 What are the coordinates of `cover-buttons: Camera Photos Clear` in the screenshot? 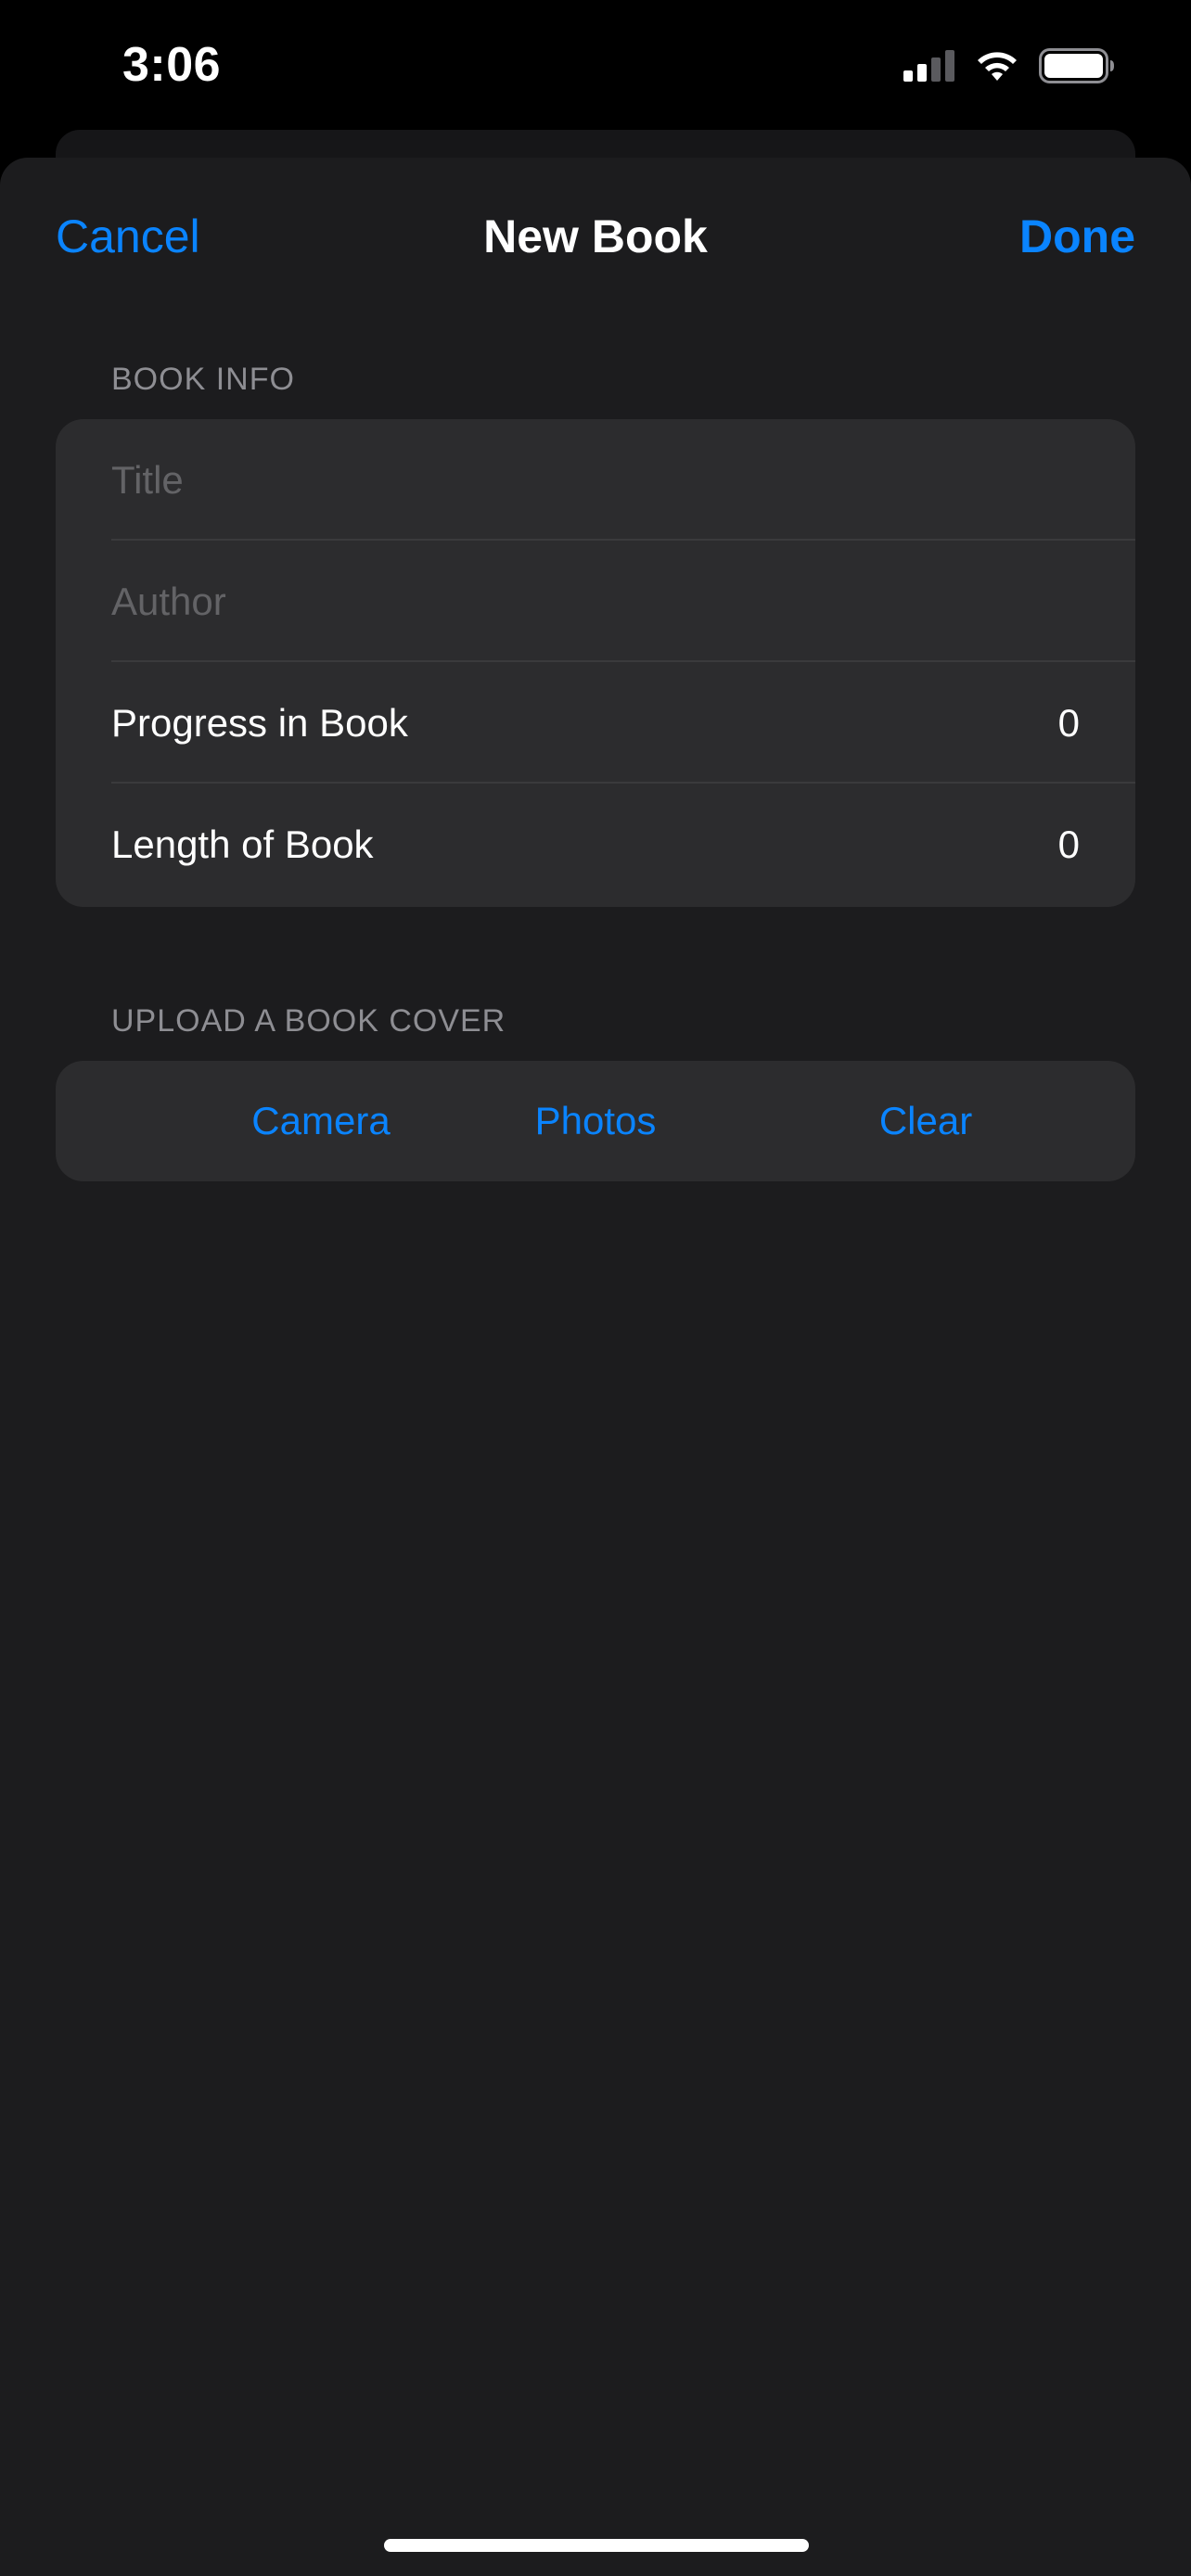 It's located at (595, 1121).